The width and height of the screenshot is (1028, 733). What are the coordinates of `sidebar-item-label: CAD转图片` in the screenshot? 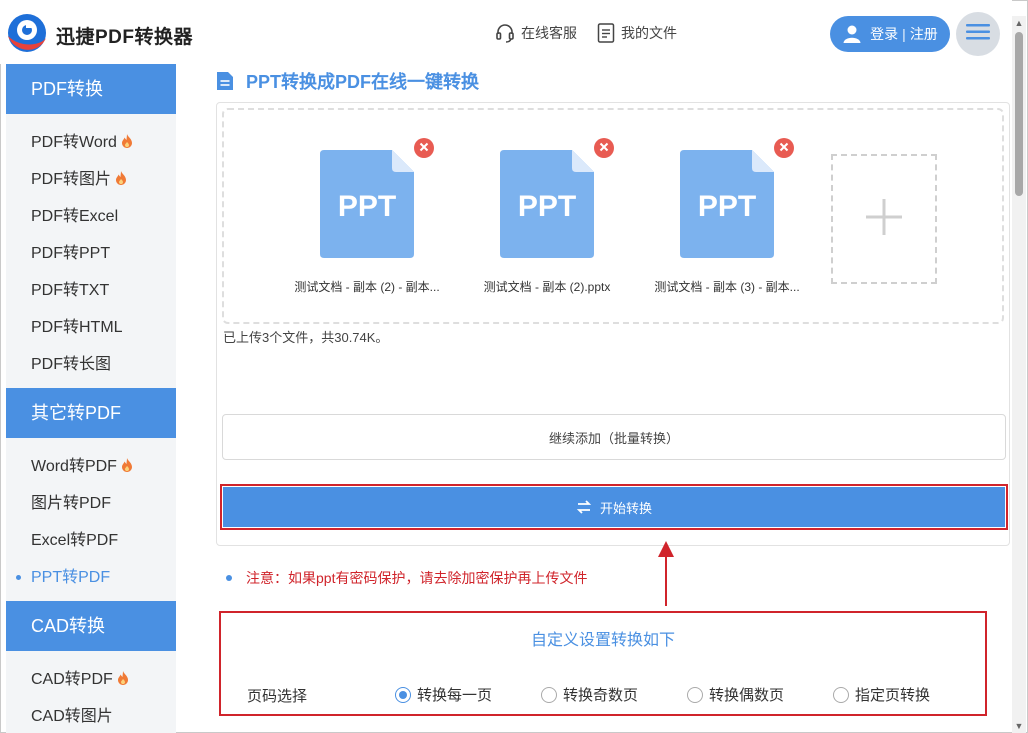 It's located at (72, 716).